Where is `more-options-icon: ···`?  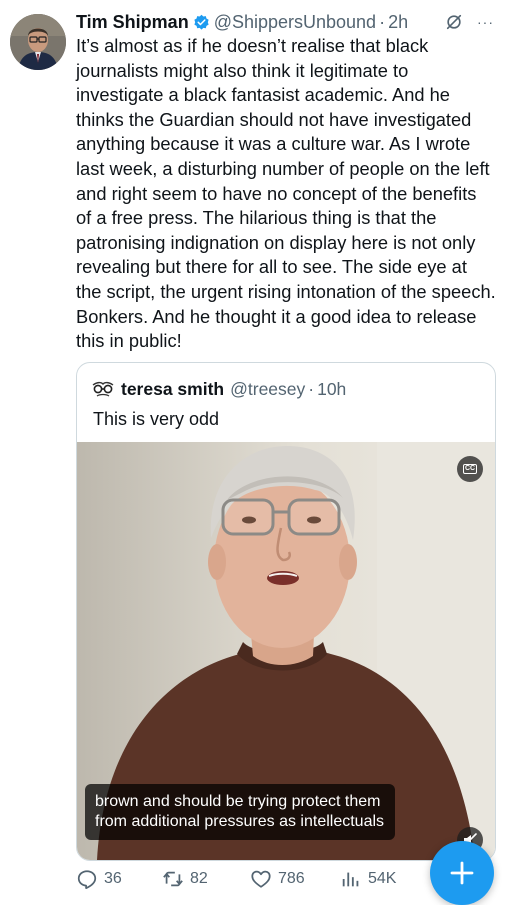 more-options-icon: ··· is located at coordinates (485, 22).